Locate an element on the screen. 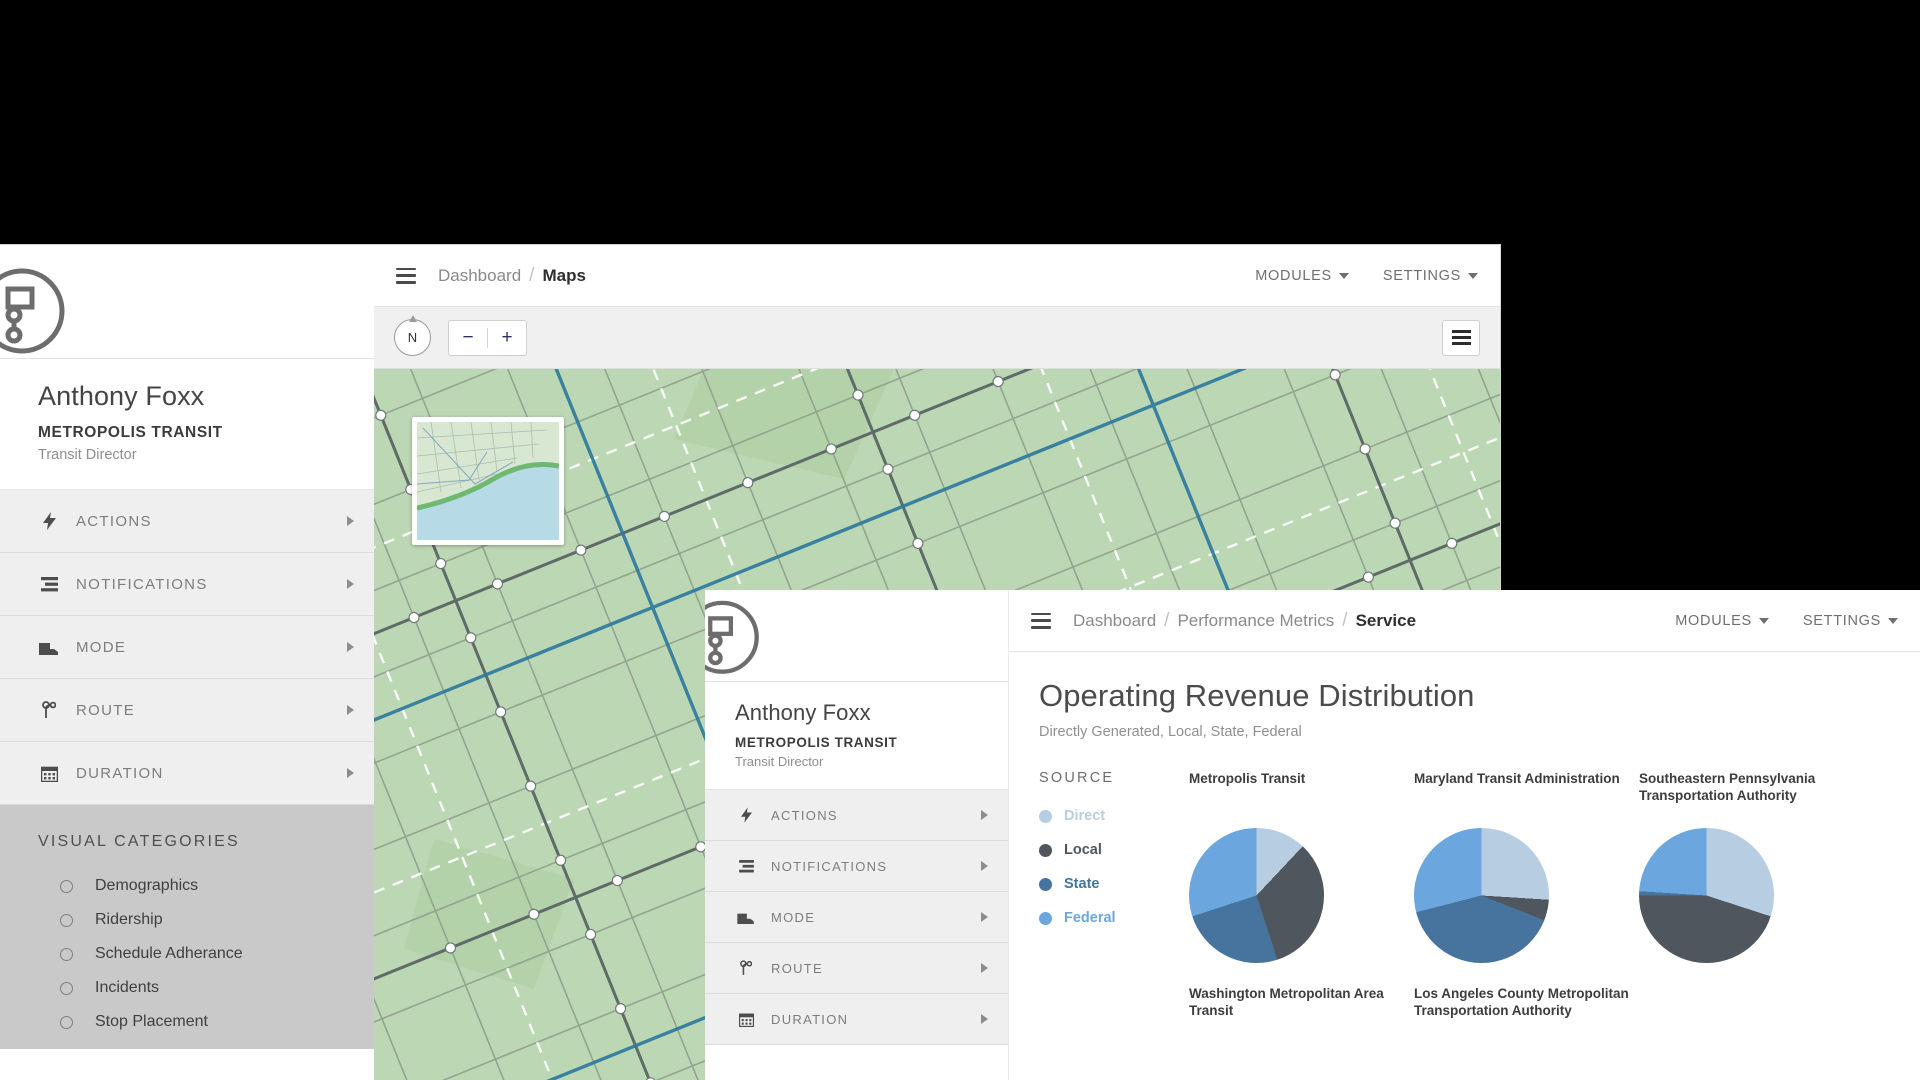  breadcrumb: Dashboard / Maps is located at coordinates (512, 276).